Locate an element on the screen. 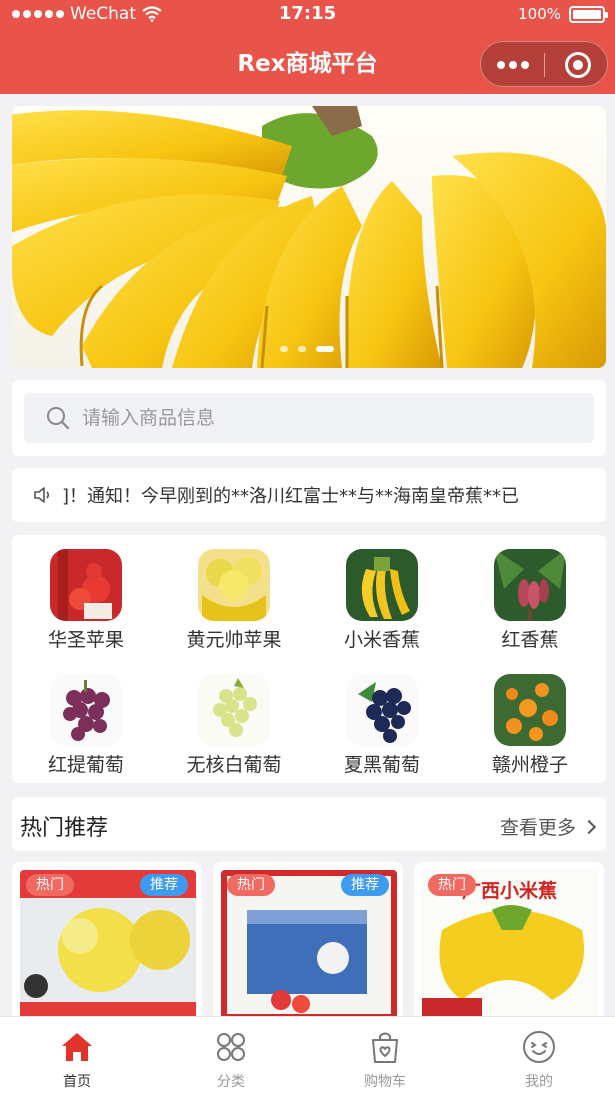 Image resolution: width=615 pixels, height=1094 pixels. tab-label: 购物车 is located at coordinates (385, 1082).